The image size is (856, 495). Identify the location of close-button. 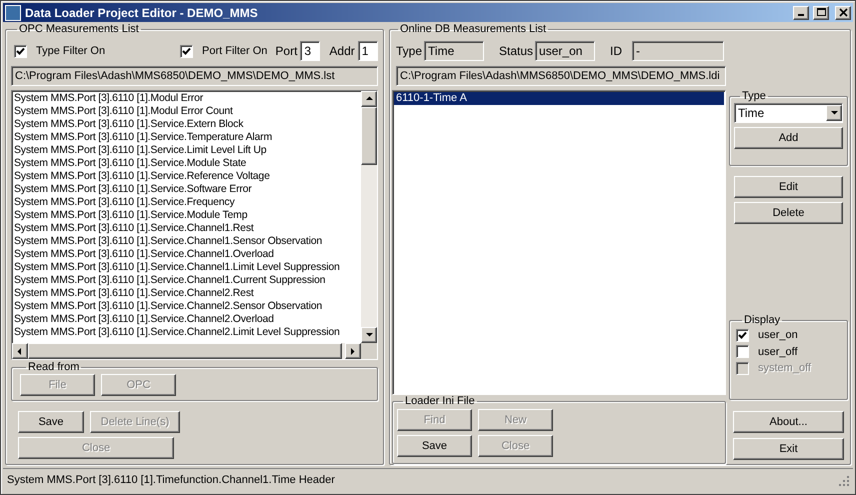
(843, 13).